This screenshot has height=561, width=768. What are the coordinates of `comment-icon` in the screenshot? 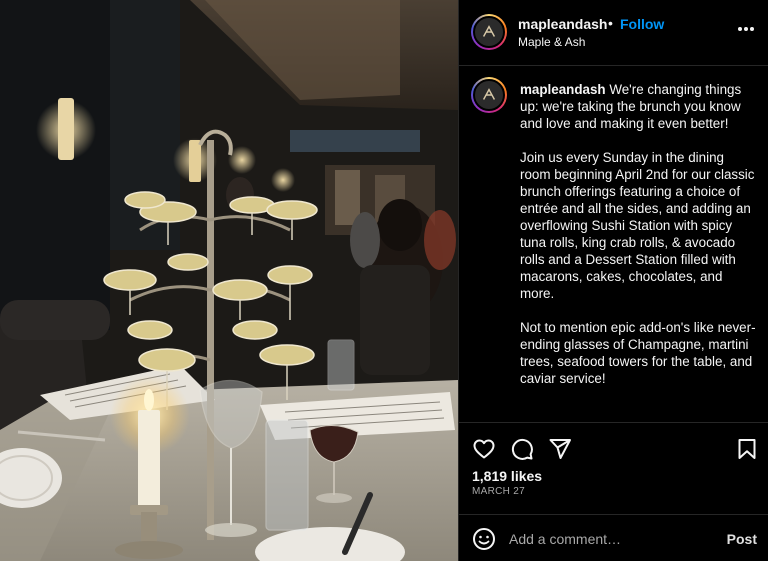 It's located at (522, 449).